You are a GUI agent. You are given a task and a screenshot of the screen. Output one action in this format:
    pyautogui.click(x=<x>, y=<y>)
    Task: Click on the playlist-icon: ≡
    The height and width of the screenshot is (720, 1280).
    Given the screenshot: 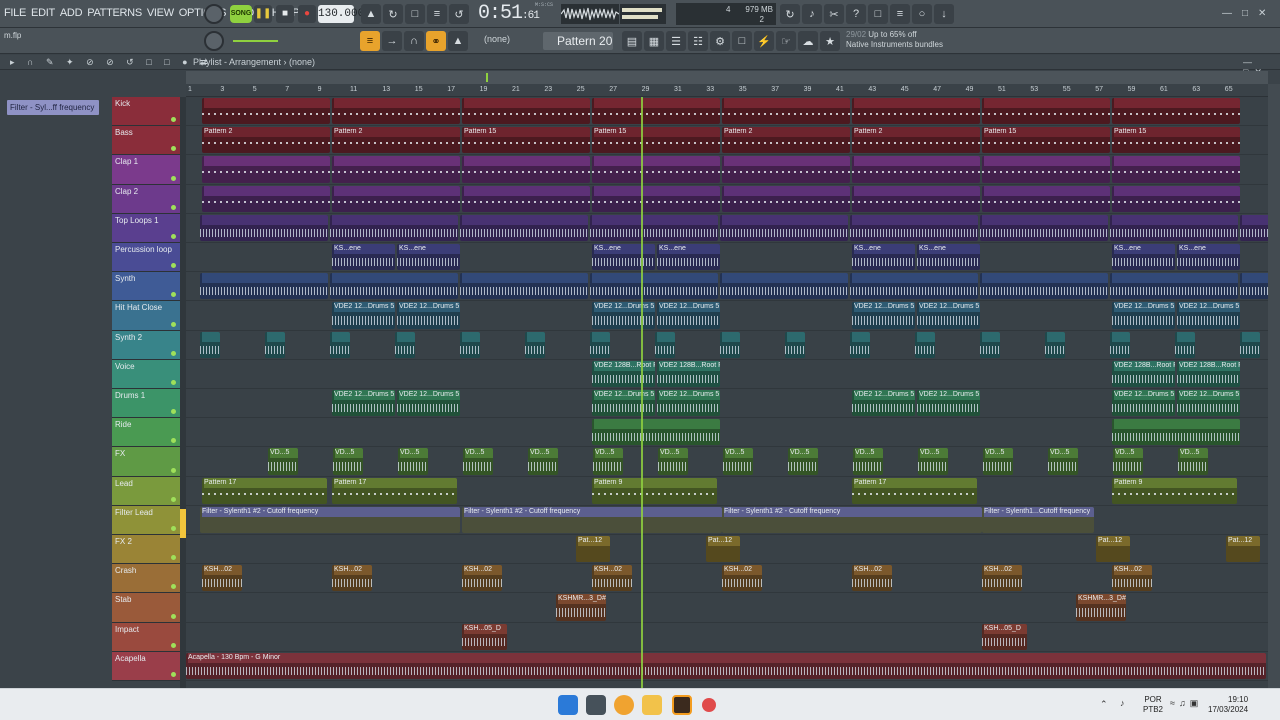 What is the action you would take?
    pyautogui.click(x=370, y=41)
    